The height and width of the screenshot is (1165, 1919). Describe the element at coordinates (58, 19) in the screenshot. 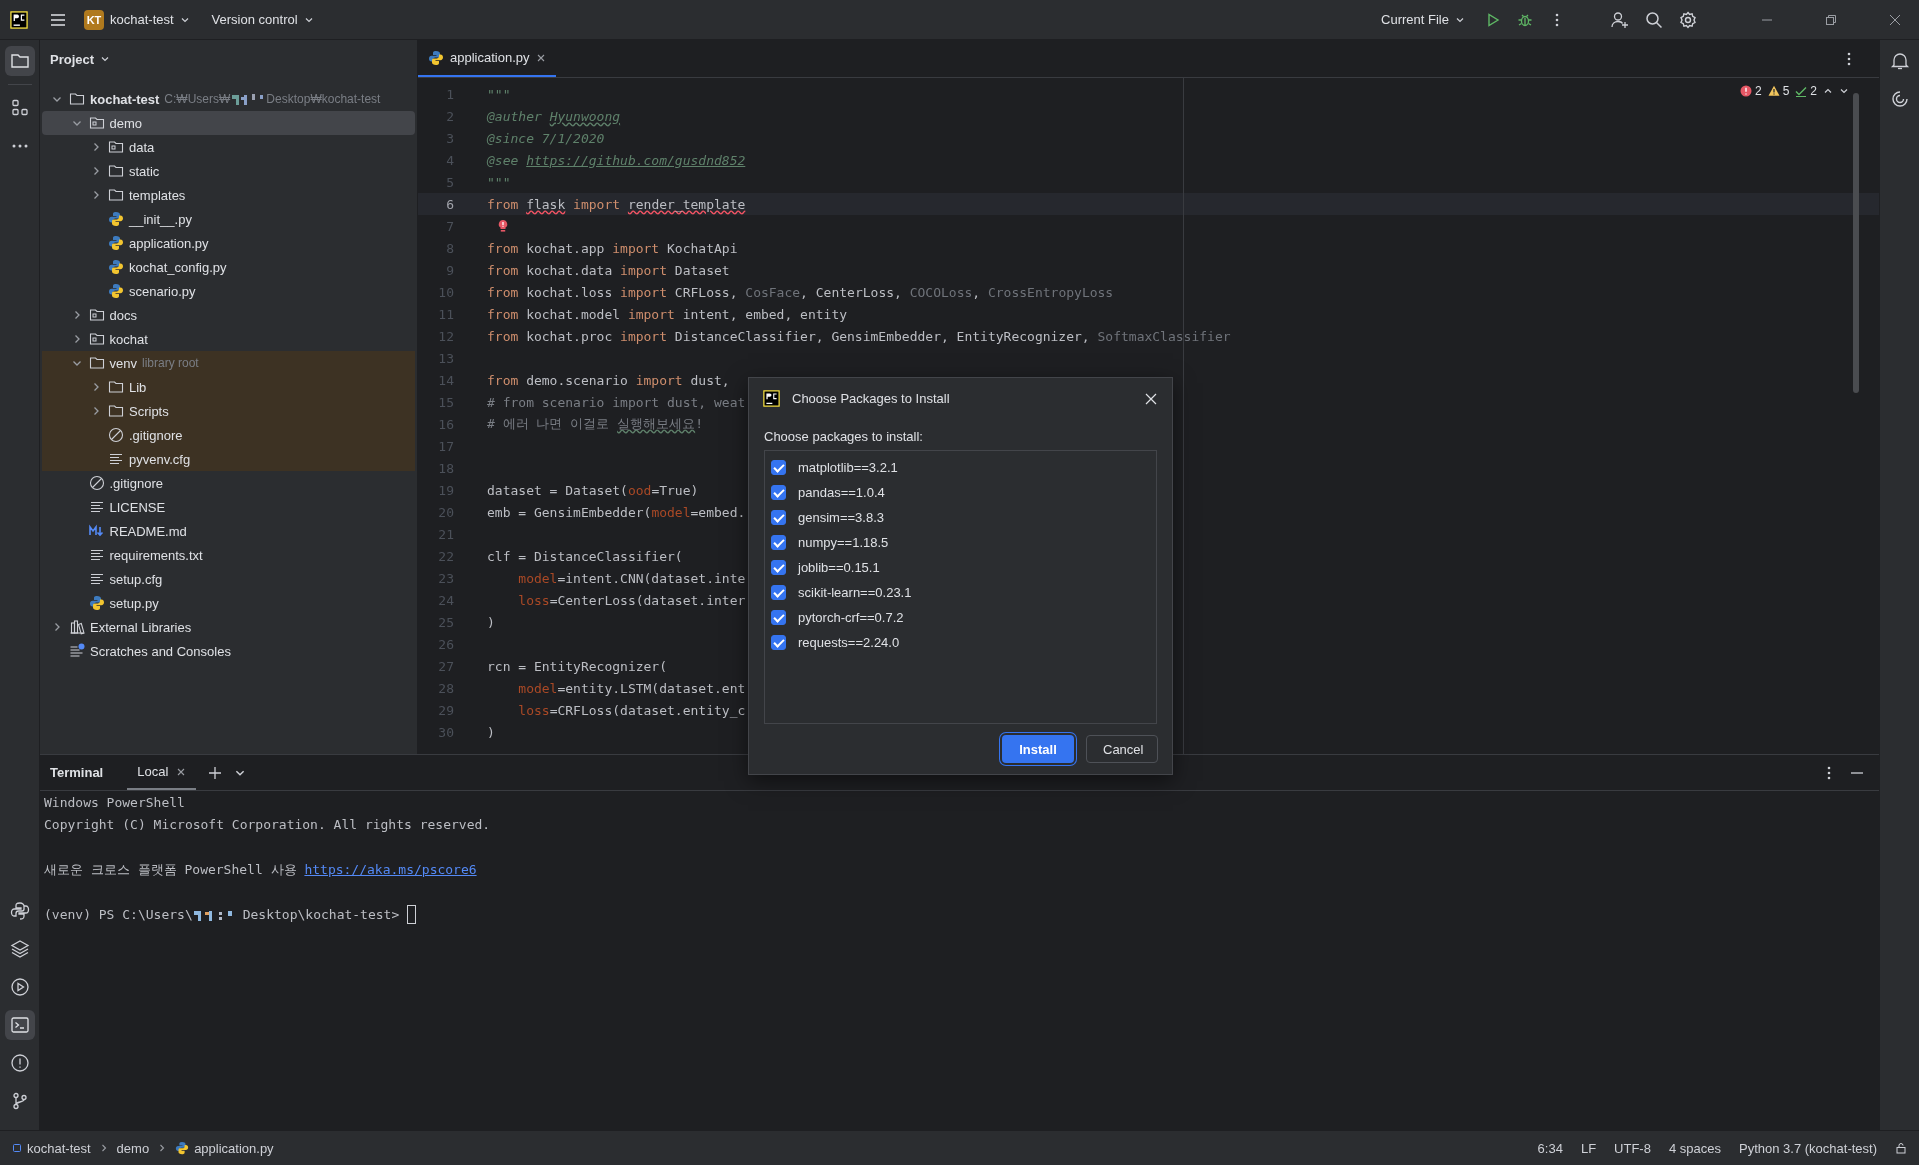

I see `menu-icon` at that location.